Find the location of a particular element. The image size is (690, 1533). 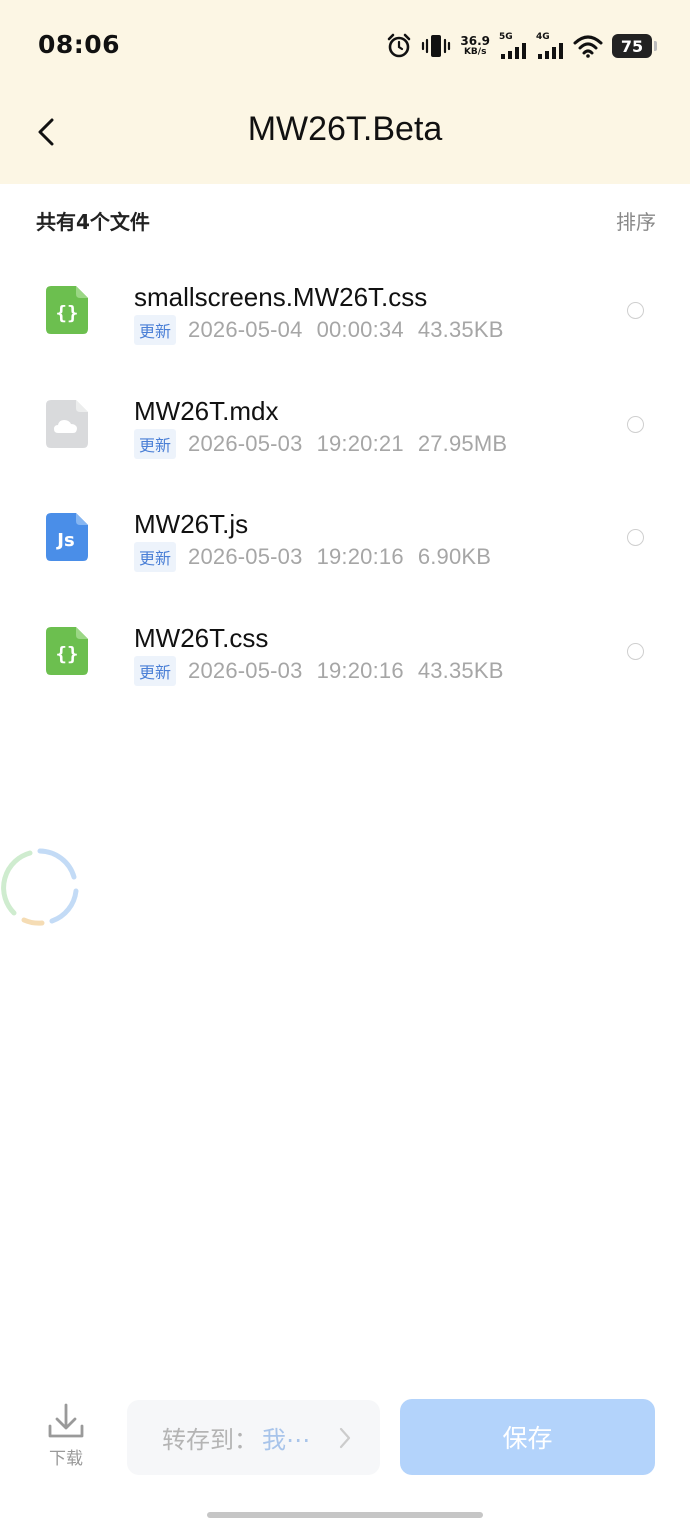

list-header: 共有4个文件 排序 is located at coordinates (346, 220).